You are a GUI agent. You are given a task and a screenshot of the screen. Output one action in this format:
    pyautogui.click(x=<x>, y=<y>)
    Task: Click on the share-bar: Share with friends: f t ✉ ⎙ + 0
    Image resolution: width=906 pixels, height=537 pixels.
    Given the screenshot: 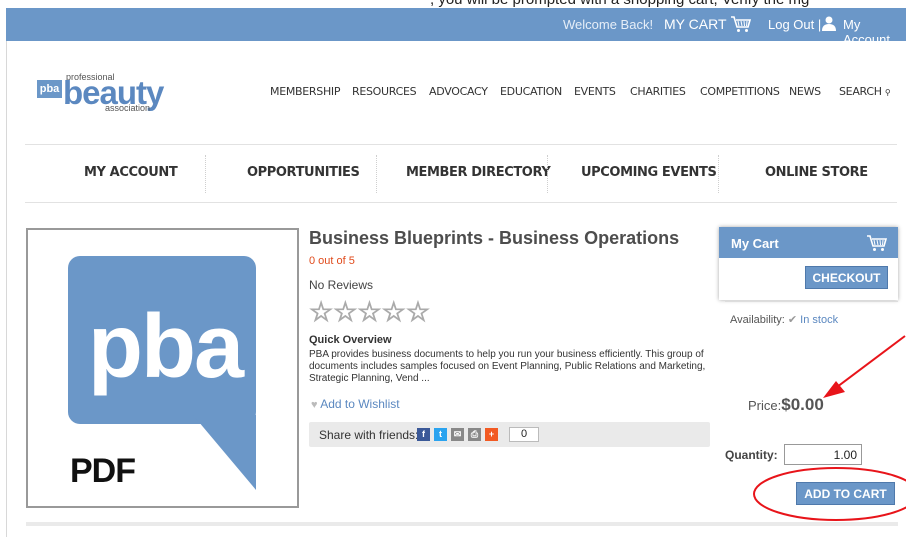 What is the action you would take?
    pyautogui.click(x=509, y=434)
    